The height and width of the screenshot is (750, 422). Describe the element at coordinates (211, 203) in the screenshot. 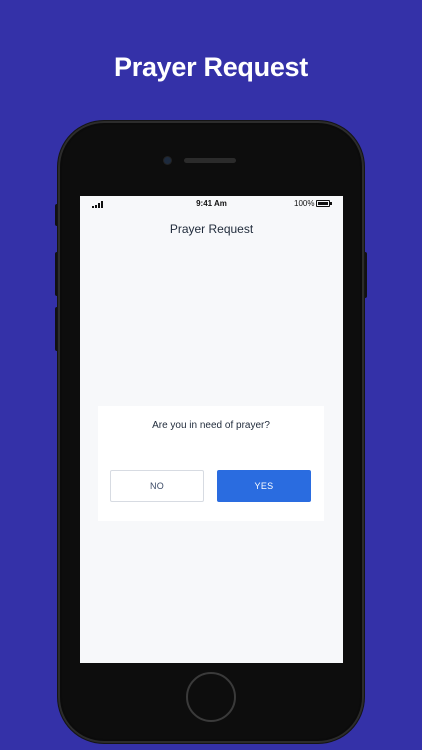

I see `status-bar: 9:41 Am 100%` at that location.